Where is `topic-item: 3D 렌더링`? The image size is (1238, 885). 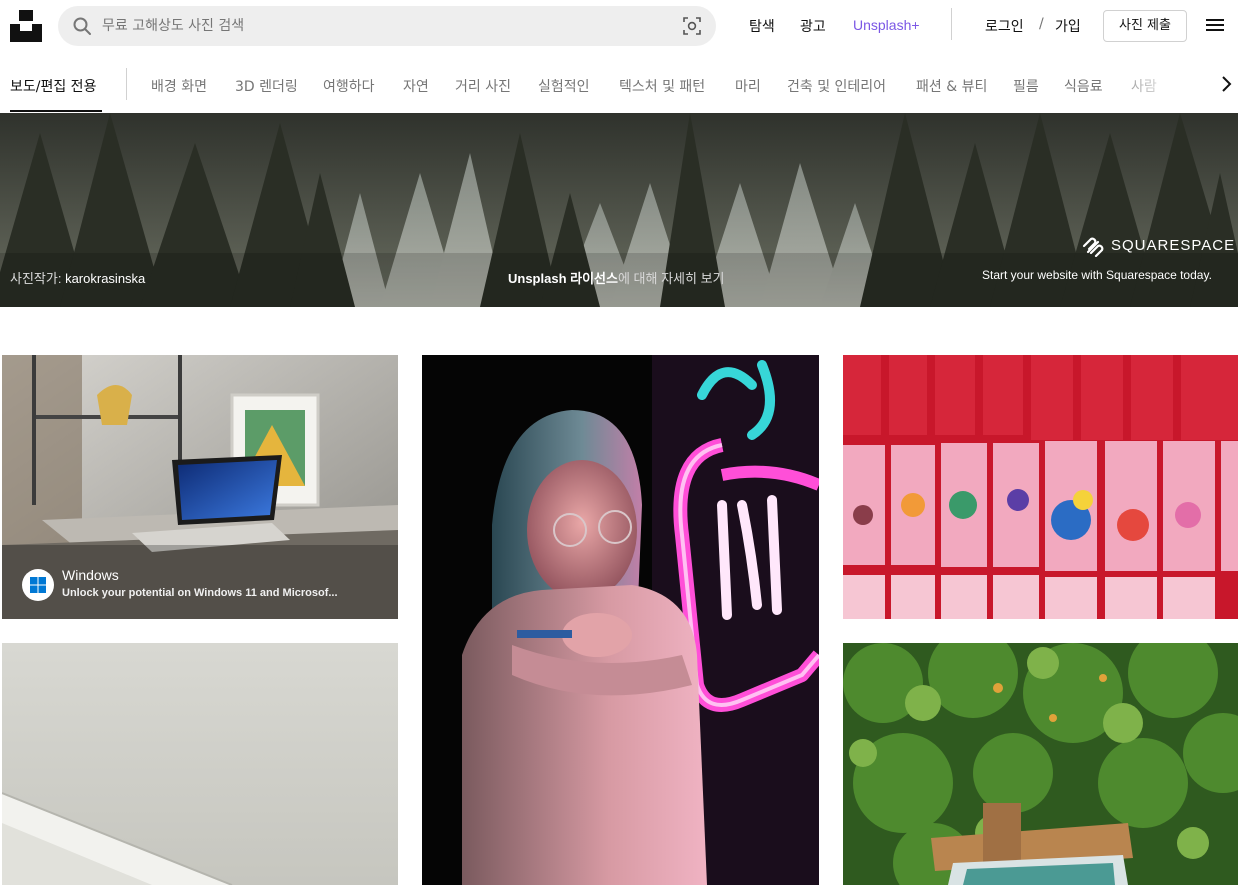
topic-item: 3D 렌더링 is located at coordinates (266, 86).